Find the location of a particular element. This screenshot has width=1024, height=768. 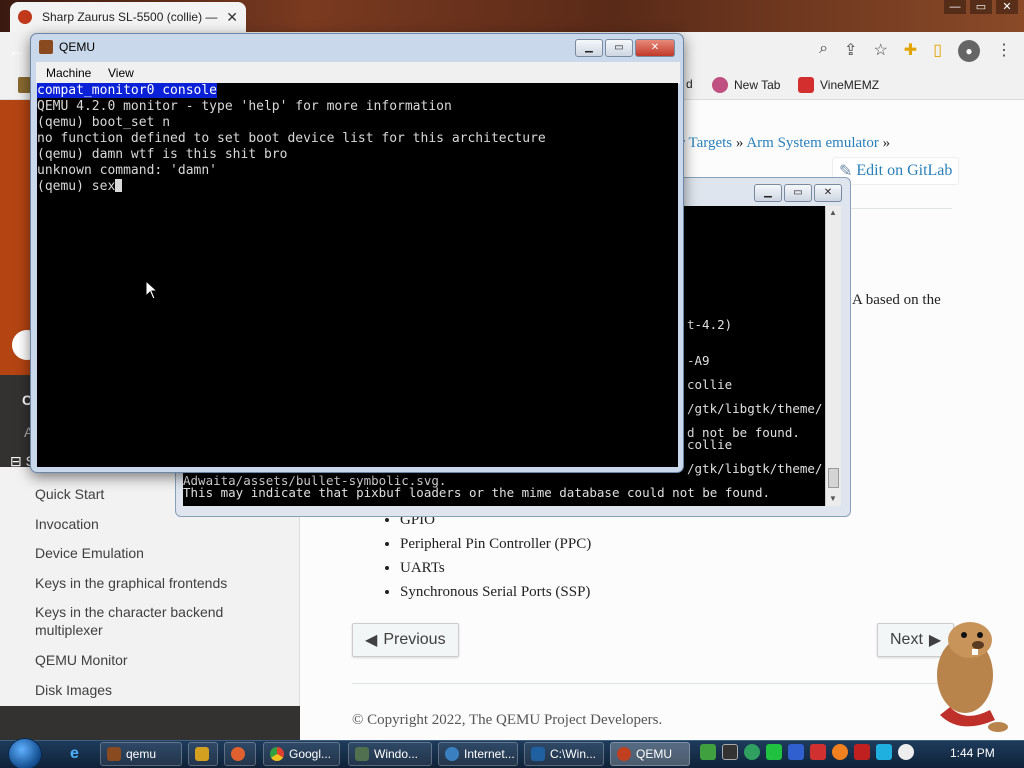

previous-button: ◀ Previous is located at coordinates (405, 640).